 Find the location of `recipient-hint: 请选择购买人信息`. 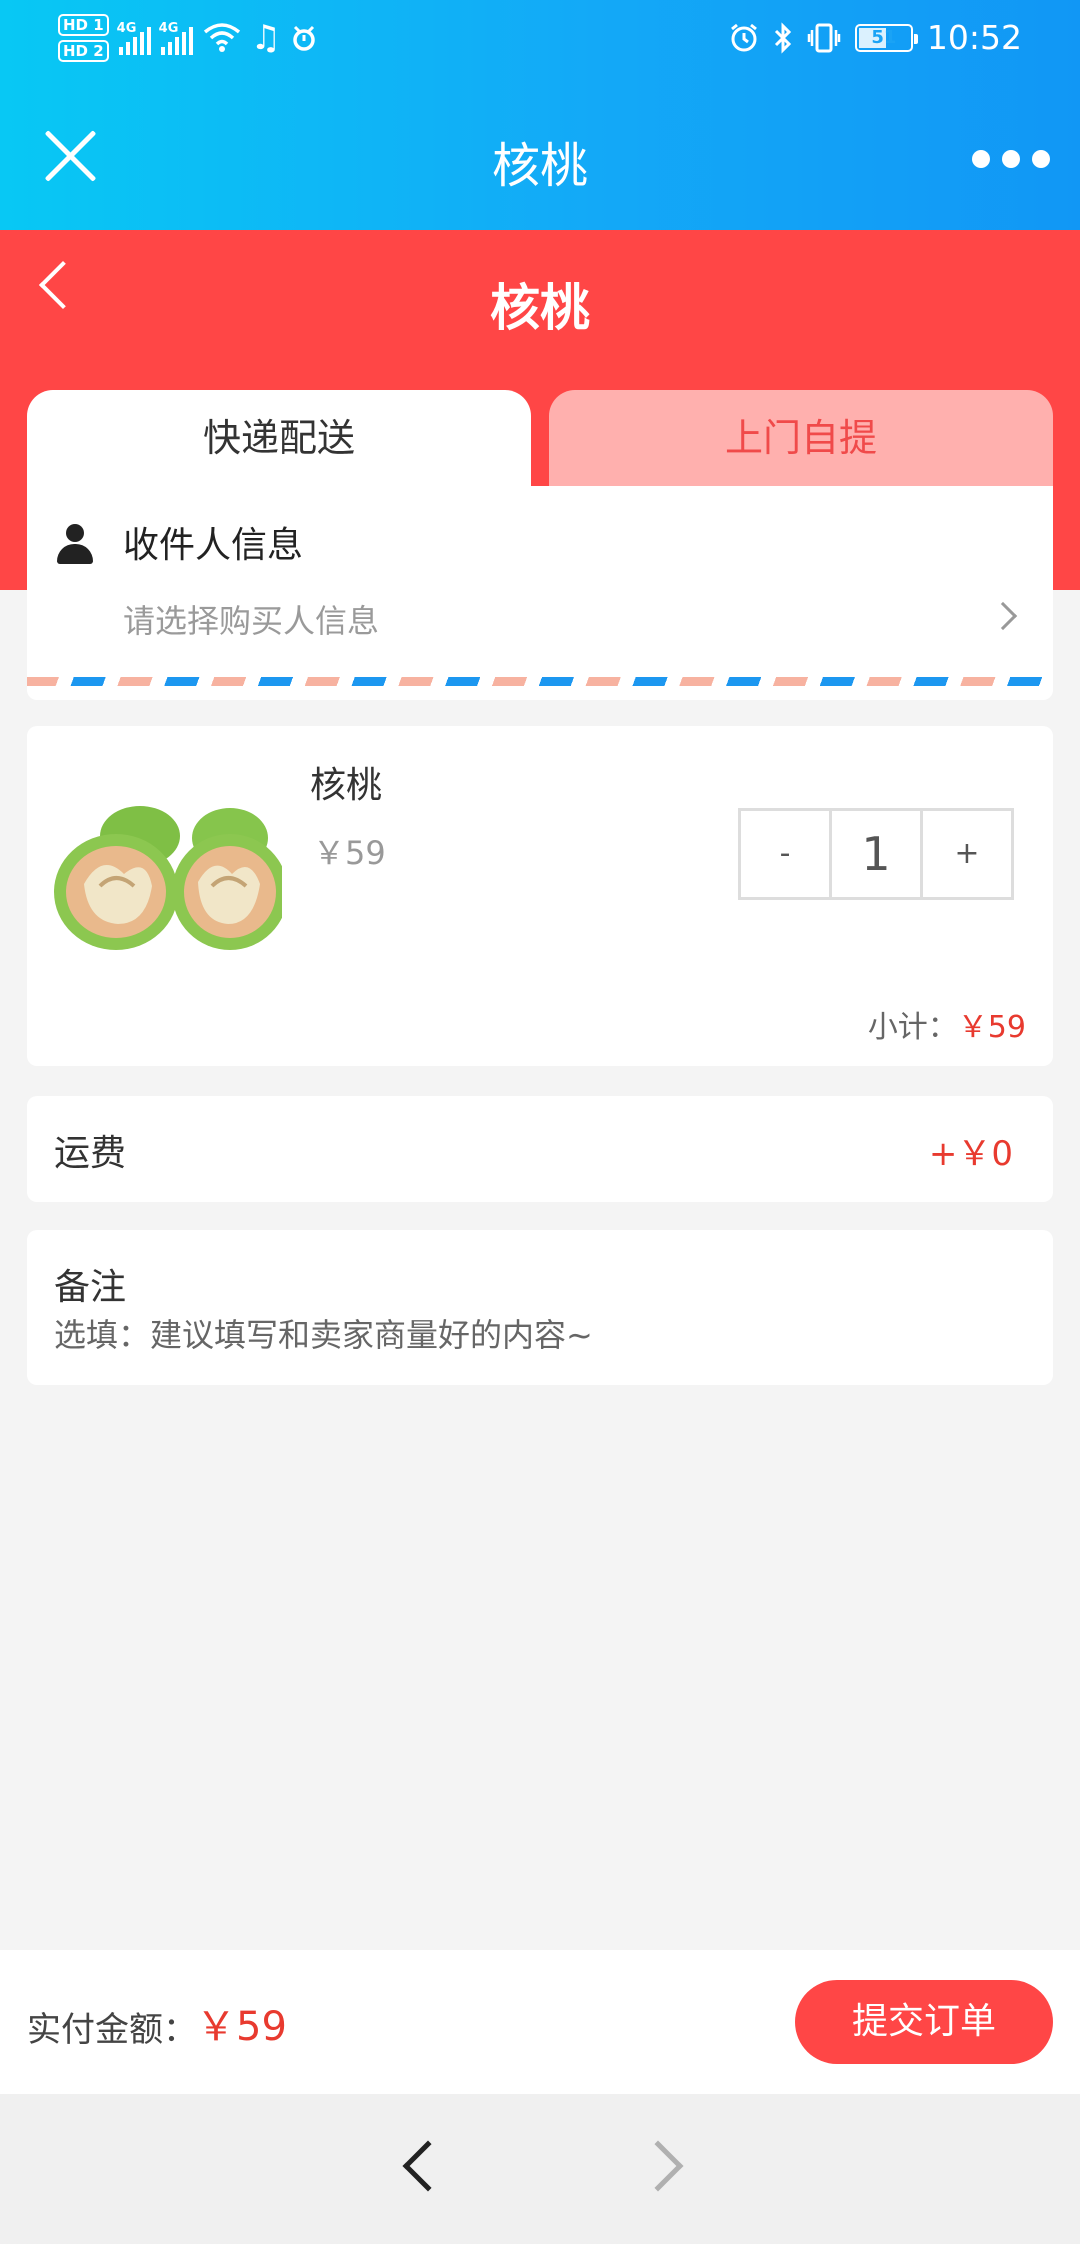

recipient-hint: 请选择购买人信息 is located at coordinates (251, 621).